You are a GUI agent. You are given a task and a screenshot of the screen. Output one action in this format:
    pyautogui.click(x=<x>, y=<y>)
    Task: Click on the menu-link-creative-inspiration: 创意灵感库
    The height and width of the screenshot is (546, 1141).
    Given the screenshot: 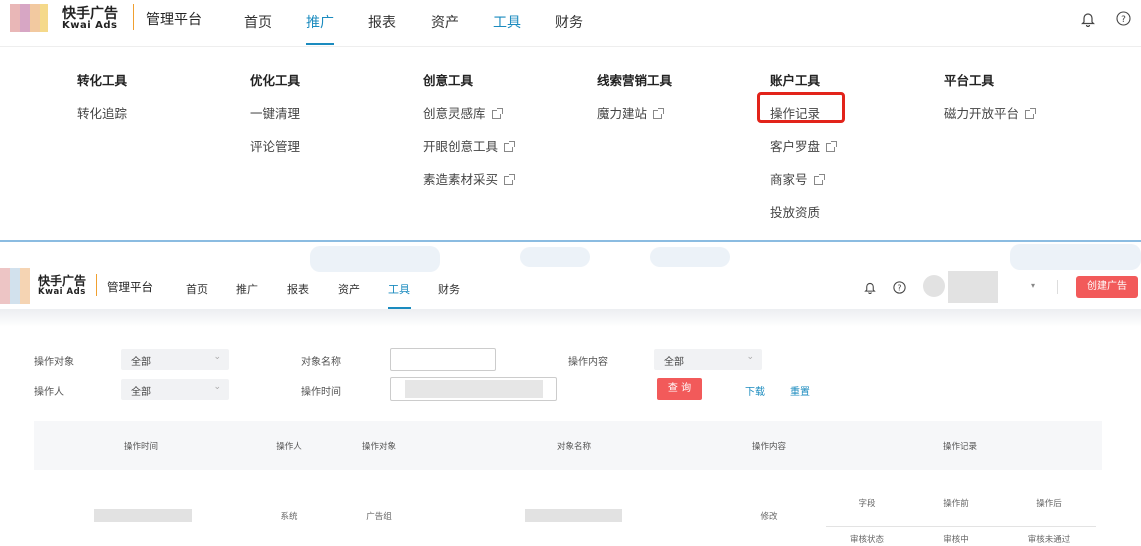 What is the action you would take?
    pyautogui.click(x=463, y=112)
    